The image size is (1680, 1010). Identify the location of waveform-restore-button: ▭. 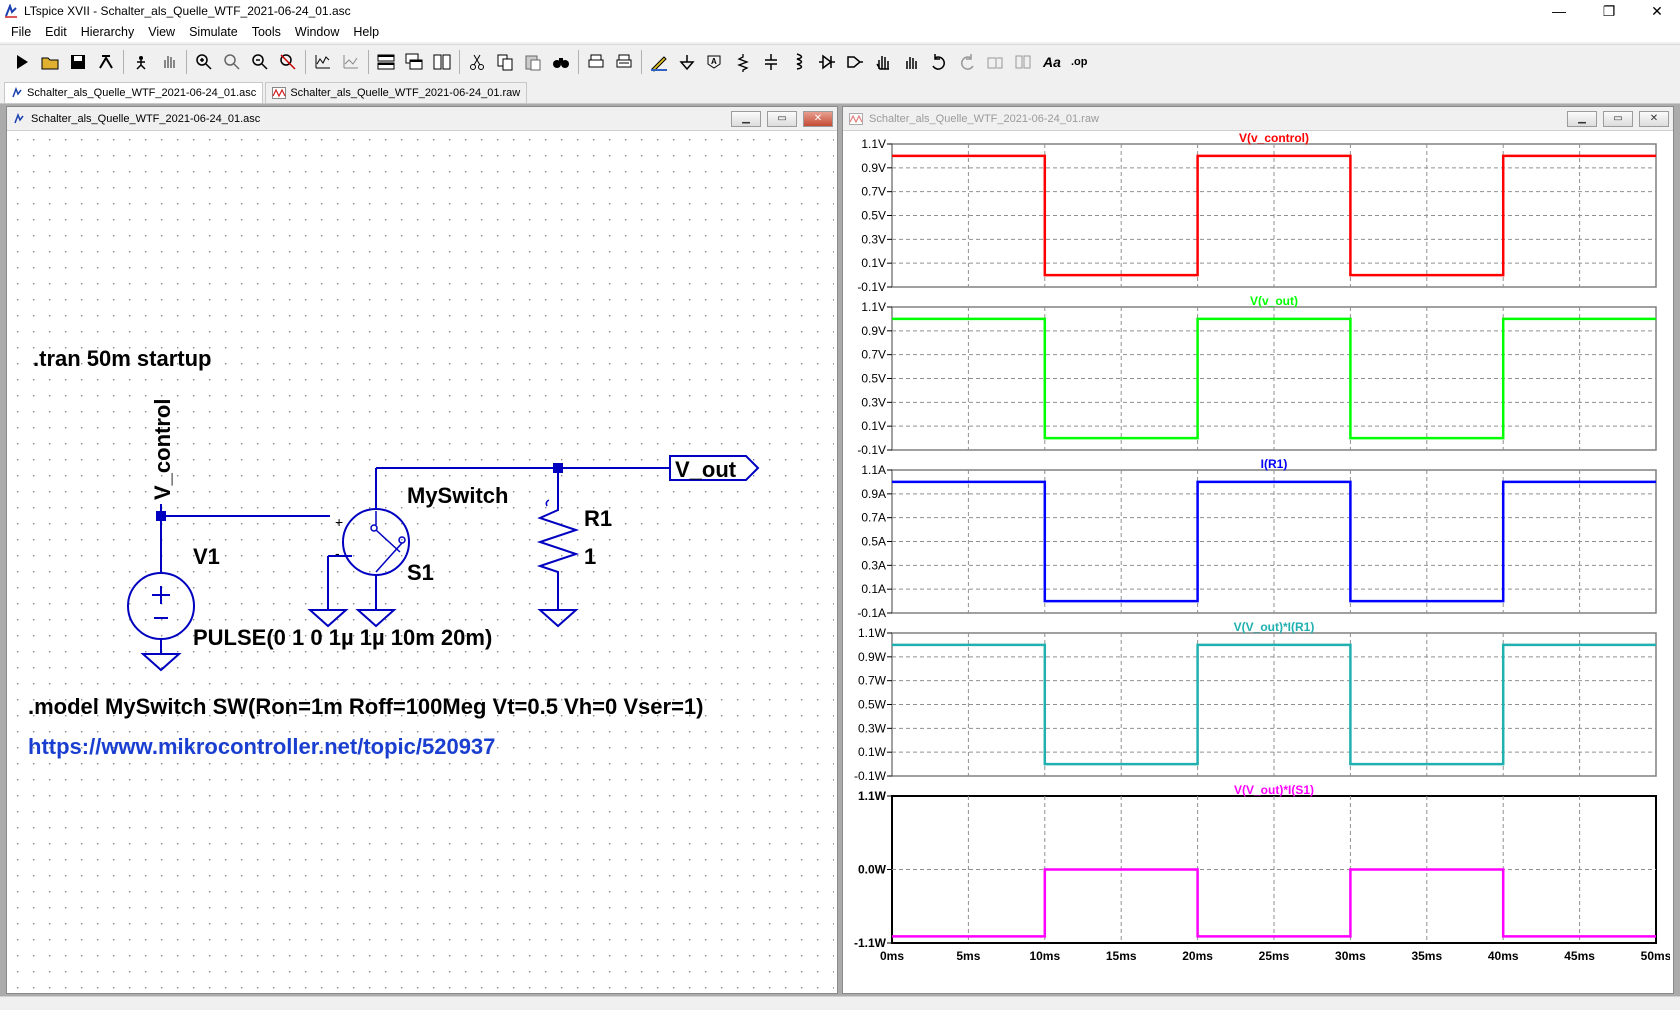
(1618, 119).